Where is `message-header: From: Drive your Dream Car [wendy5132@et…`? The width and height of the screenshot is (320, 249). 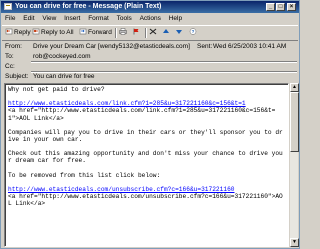
message-header: From: Drive your Dream Car [wendy5132@et… is located at coordinates (150, 61).